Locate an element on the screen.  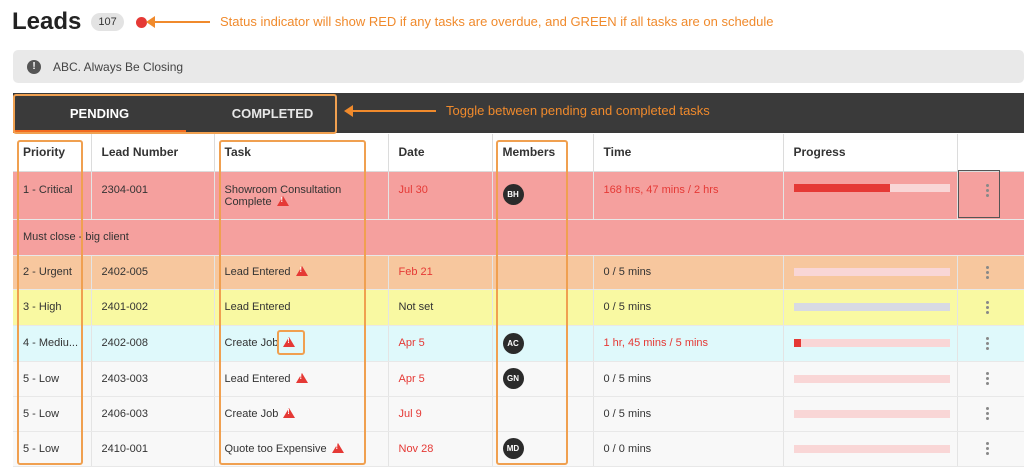
date-cell: Nov 28 is located at coordinates (440, 449).